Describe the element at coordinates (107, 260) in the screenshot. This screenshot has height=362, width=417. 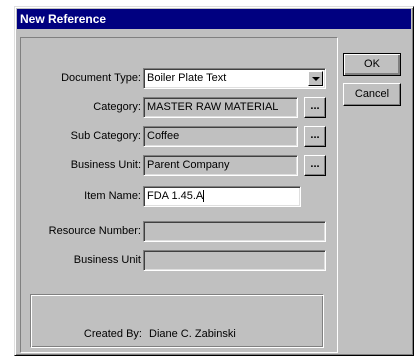
I see `business-unit-2-label: Business Unit` at that location.